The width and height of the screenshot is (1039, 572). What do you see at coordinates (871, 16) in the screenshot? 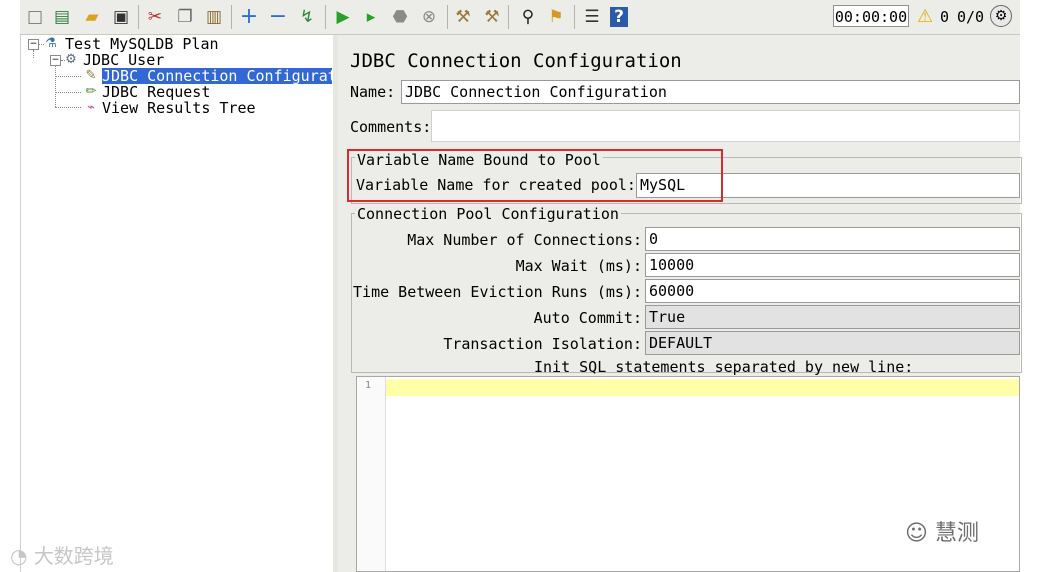
I see `elapsed-timer: 00:00:00` at bounding box center [871, 16].